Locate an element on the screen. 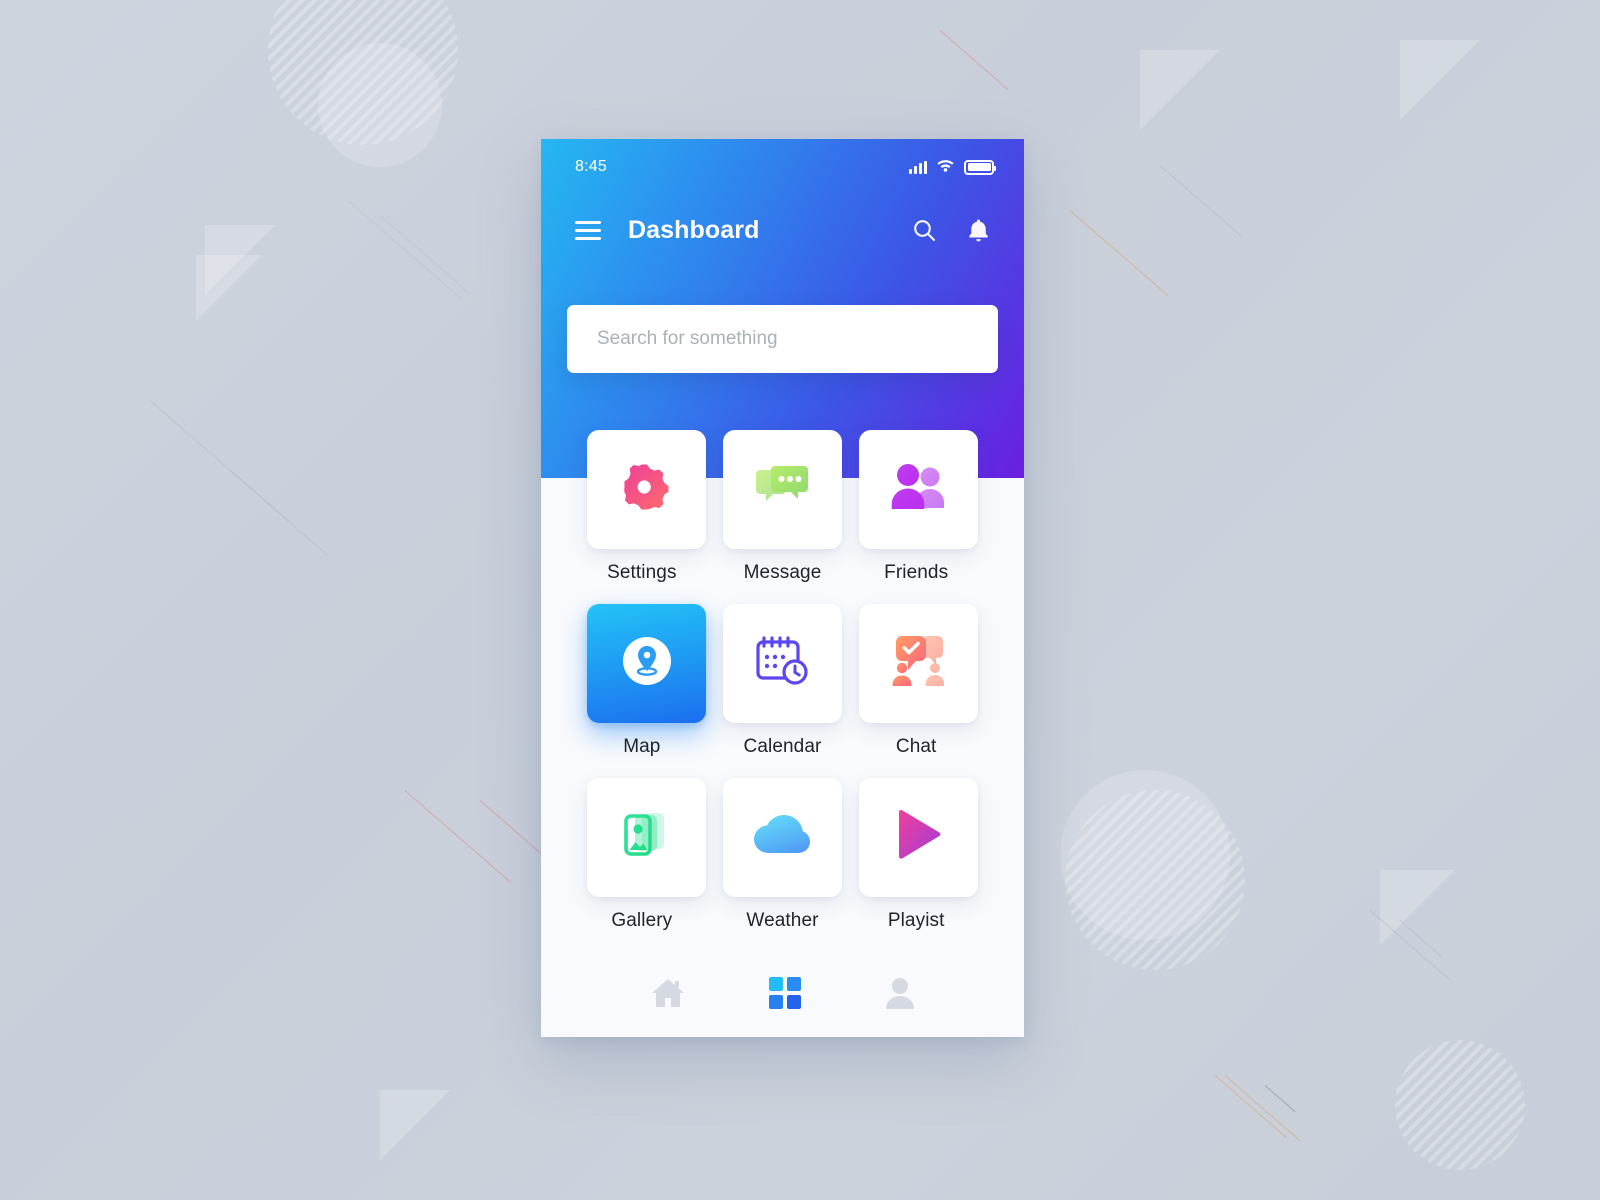 The height and width of the screenshot is (1200, 1600). app-cell-playlist: Playist is located at coordinates (918, 855).